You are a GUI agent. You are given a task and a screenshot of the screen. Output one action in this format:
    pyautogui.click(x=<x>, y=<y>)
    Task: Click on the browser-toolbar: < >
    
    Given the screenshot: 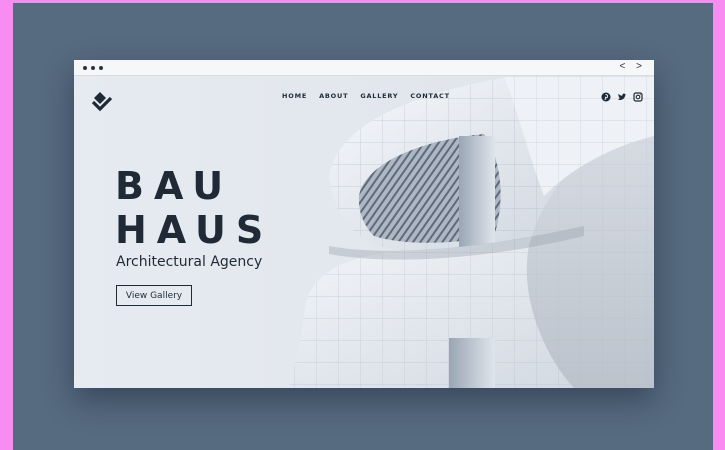 What is the action you would take?
    pyautogui.click(x=364, y=68)
    